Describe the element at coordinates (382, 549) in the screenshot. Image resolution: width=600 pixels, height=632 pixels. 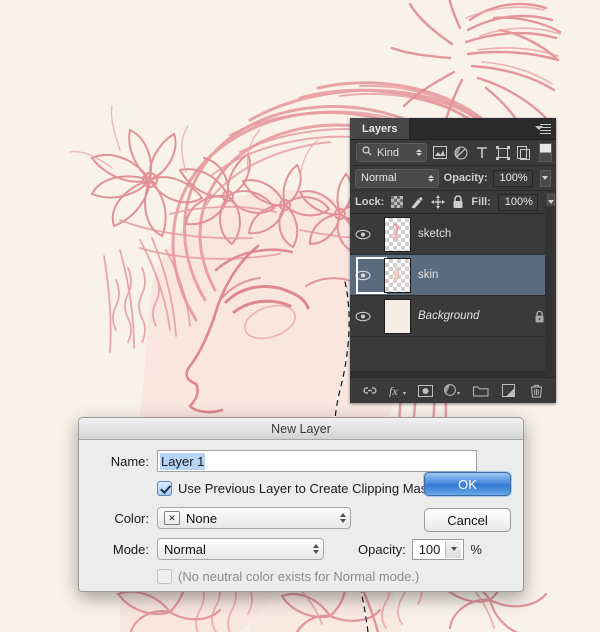
I see `dialog-opacity-label: Opacity:` at that location.